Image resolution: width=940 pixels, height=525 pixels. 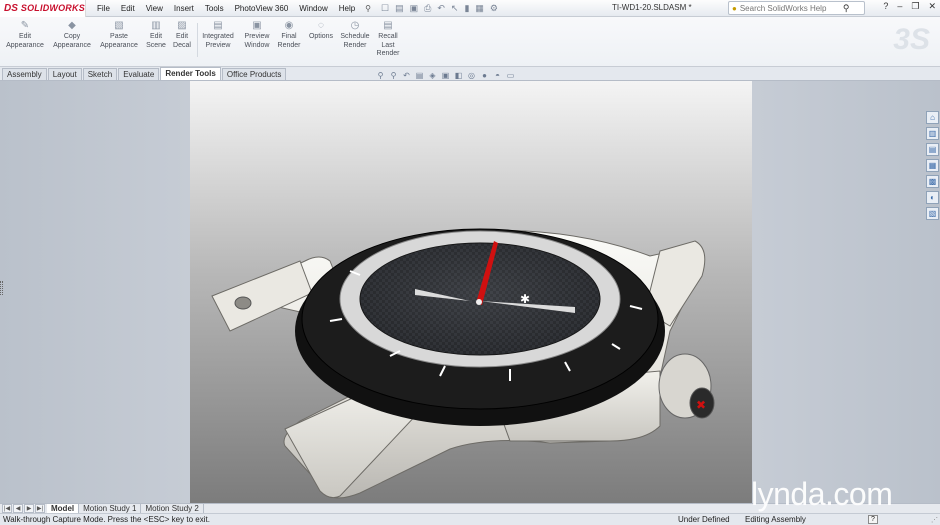 What do you see at coordinates (932, 6) in the screenshot?
I see `close-icon: ✕` at bounding box center [932, 6].